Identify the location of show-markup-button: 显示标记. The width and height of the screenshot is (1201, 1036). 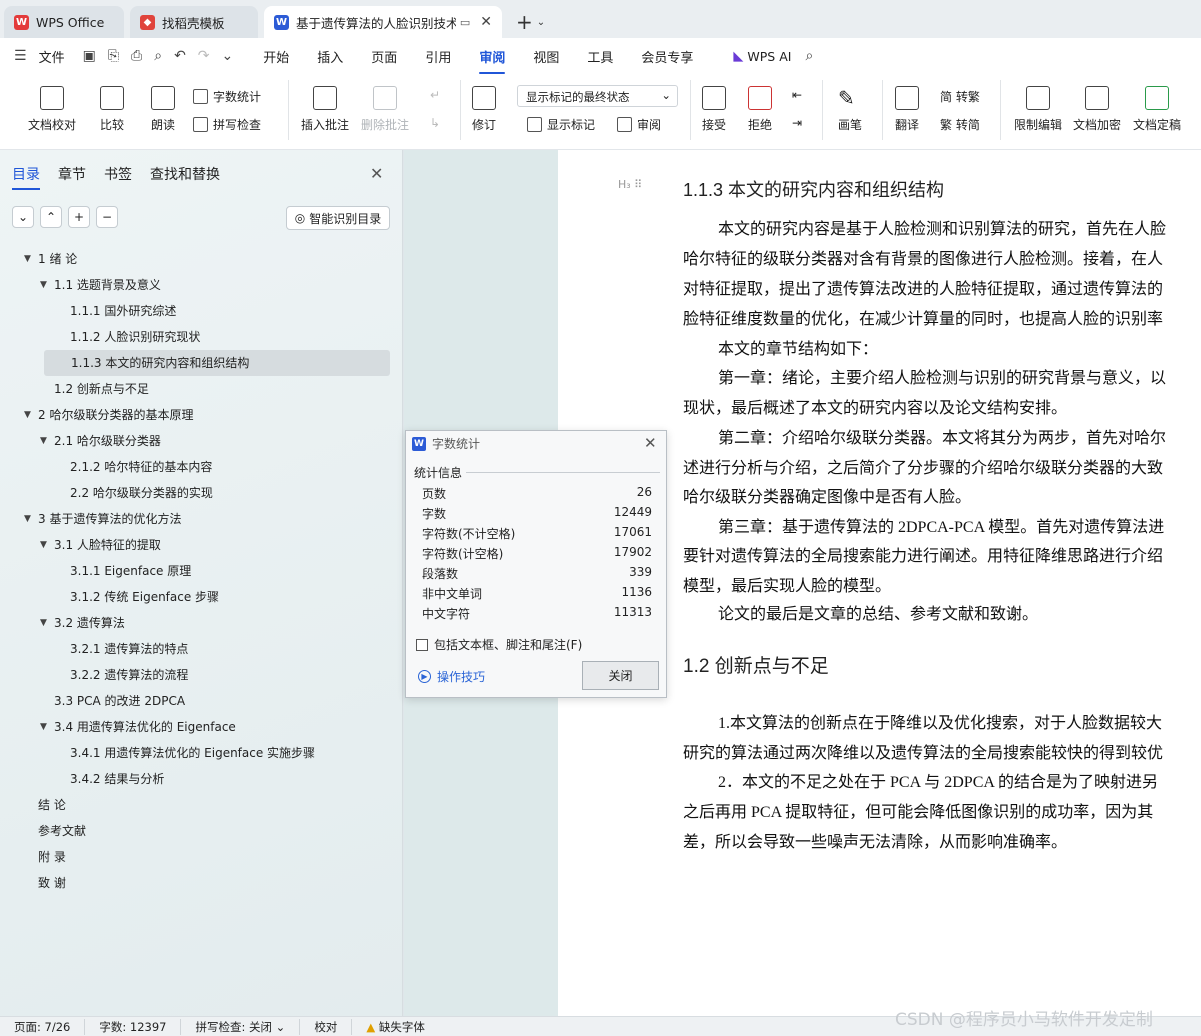
(561, 124).